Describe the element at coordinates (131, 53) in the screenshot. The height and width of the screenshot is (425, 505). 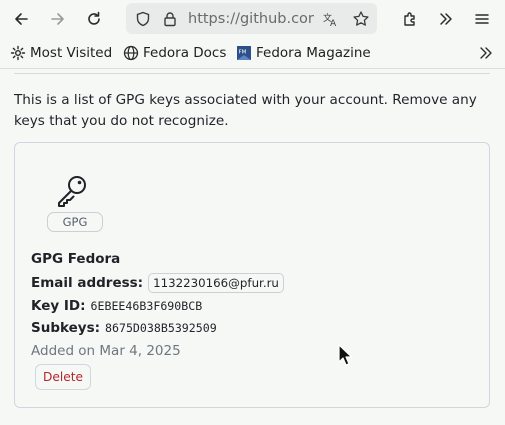
I see `globe-icon` at that location.